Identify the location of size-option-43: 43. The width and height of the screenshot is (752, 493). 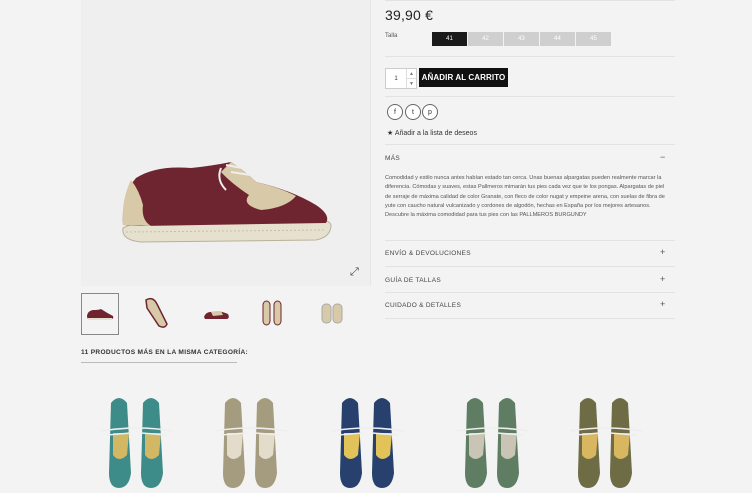
(521, 39).